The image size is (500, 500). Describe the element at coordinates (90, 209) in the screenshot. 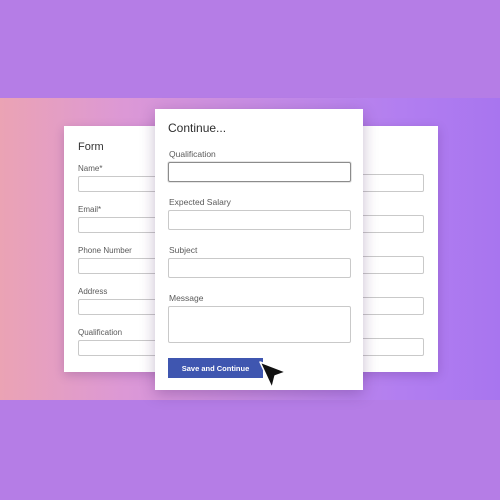

I see `email-label: Email*` at that location.